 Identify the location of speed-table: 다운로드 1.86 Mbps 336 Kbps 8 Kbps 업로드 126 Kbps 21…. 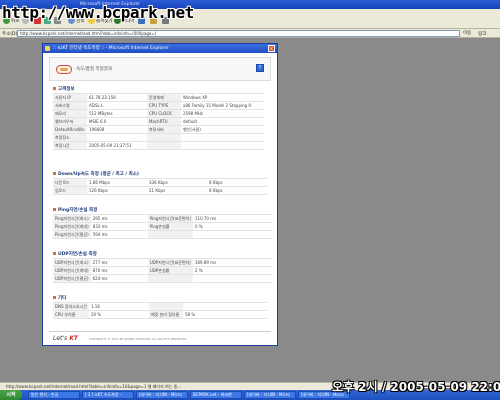
(160, 186).